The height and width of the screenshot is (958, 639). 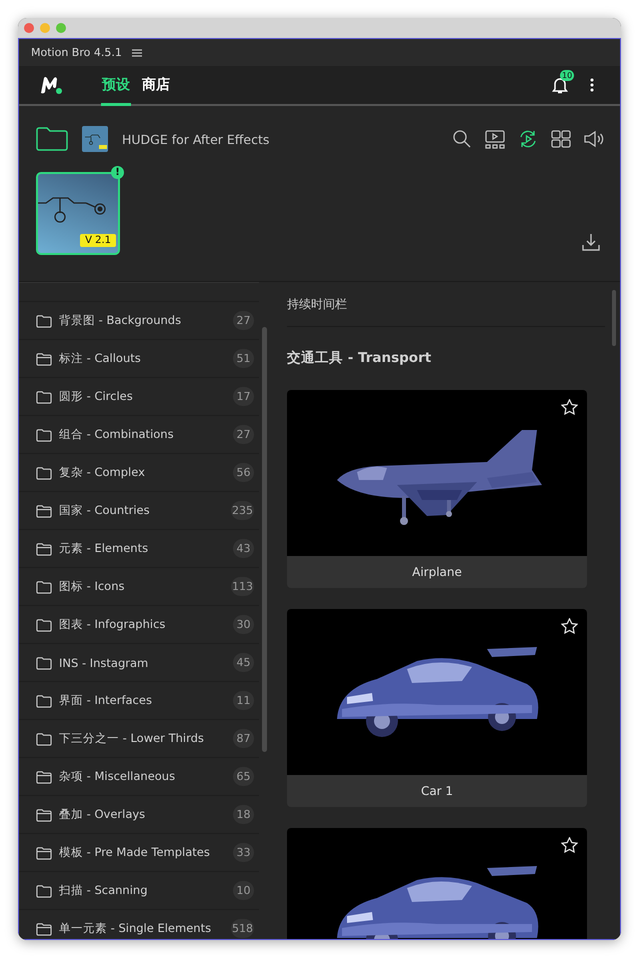 What do you see at coordinates (242, 928) in the screenshot?
I see `count-badge: 518` at bounding box center [242, 928].